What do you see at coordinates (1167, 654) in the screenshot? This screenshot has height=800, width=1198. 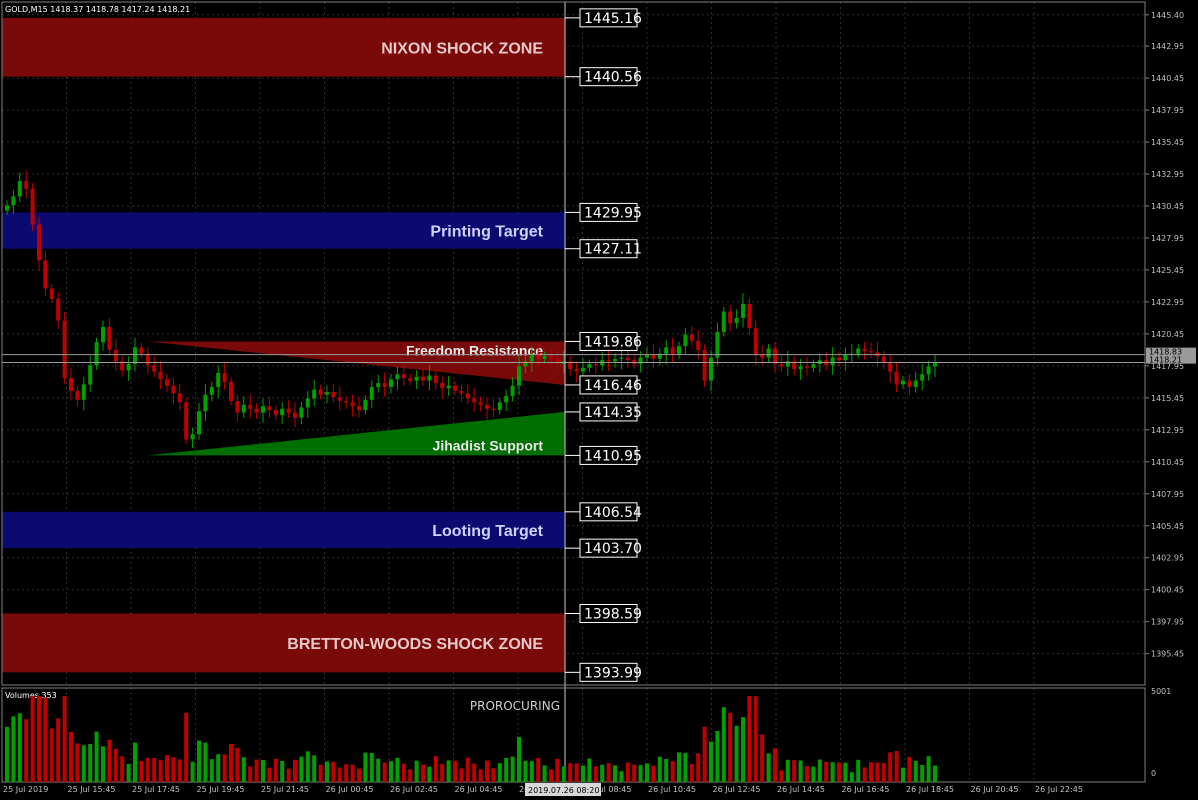 I see `price-axis-label: 1395.45` at bounding box center [1167, 654].